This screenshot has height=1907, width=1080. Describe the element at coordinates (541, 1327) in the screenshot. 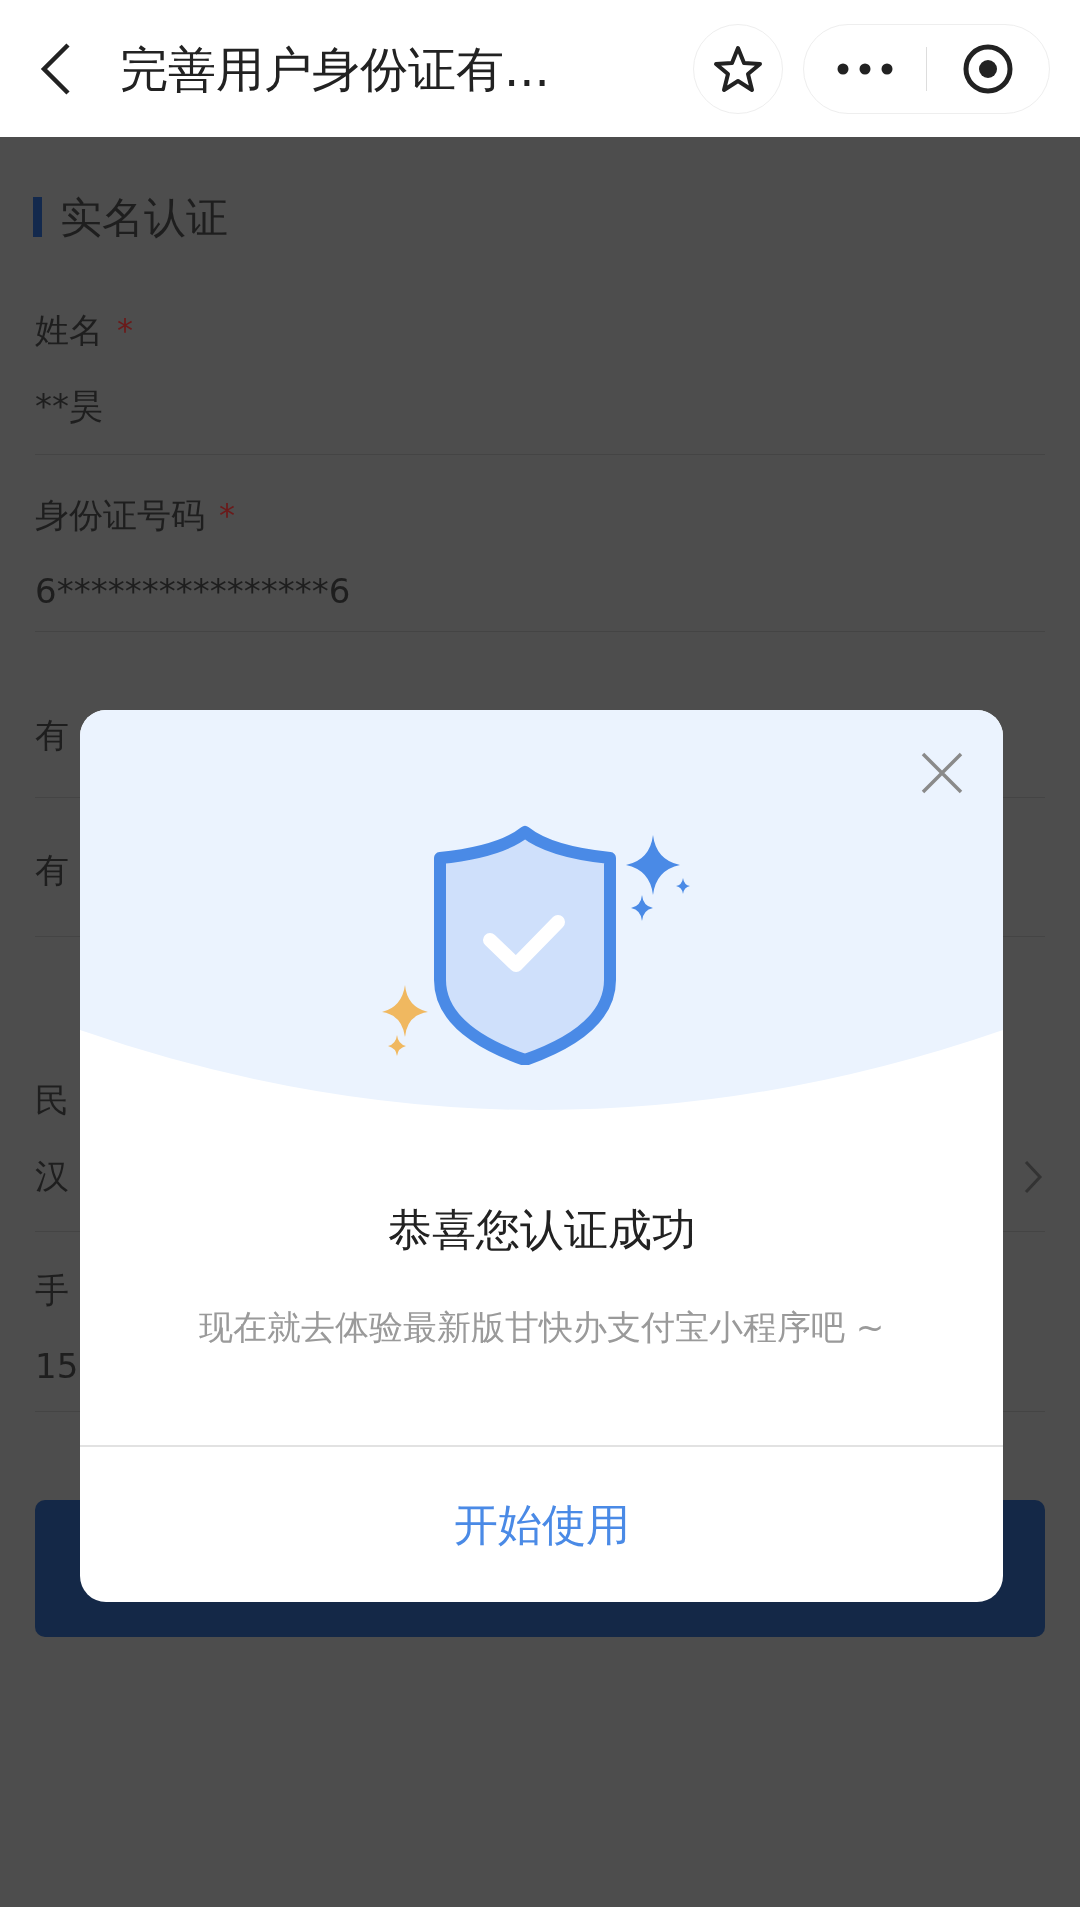

I see `dialog-message: 现在就去体验最新版甘快办支付宝小程序吧 ~` at that location.